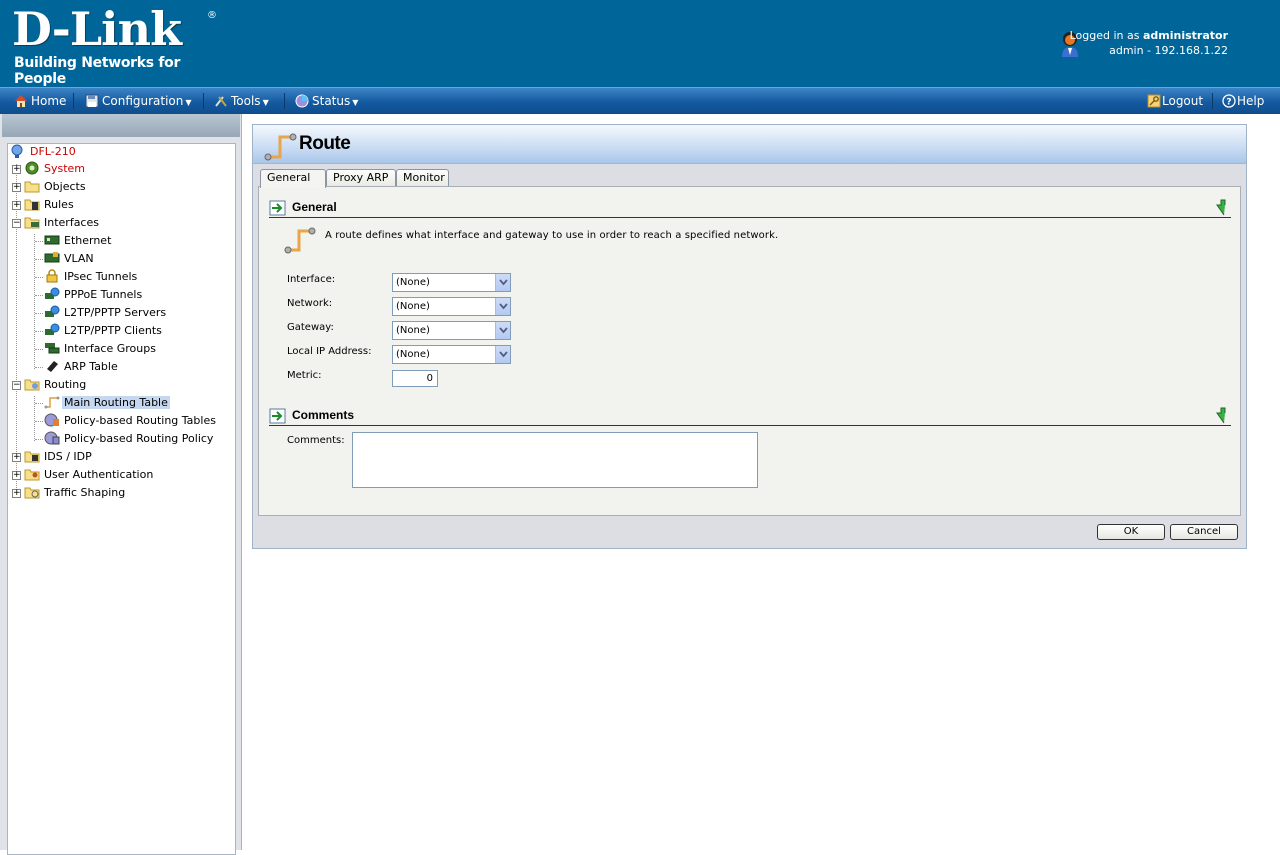 This screenshot has width=1280, height=855. What do you see at coordinates (56, 187) in the screenshot?
I see `tree-item-objects: Objects` at bounding box center [56, 187].